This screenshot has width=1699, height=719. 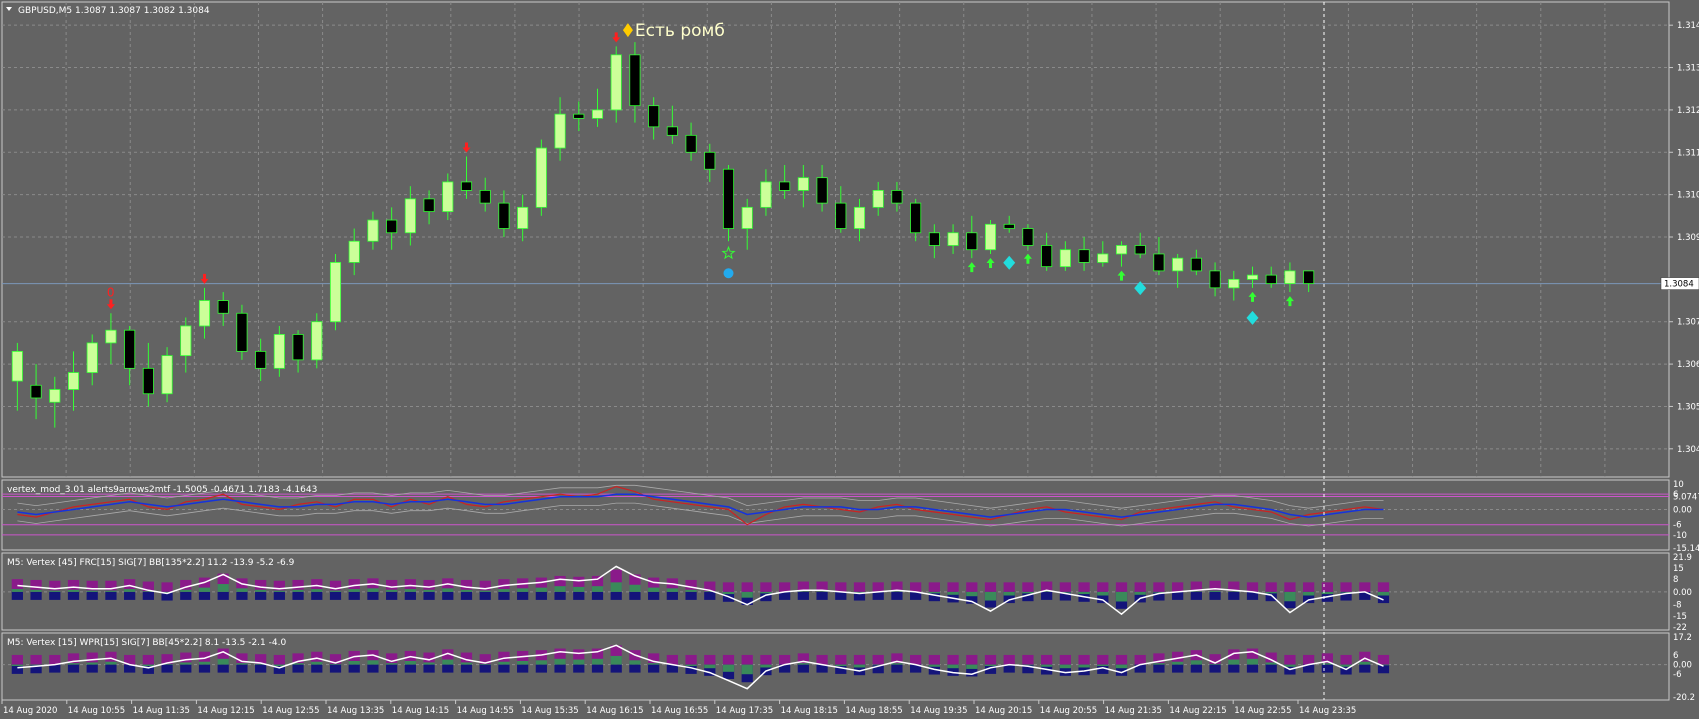 I want to click on indicator-tick-label: -10, so click(x=1680, y=536).